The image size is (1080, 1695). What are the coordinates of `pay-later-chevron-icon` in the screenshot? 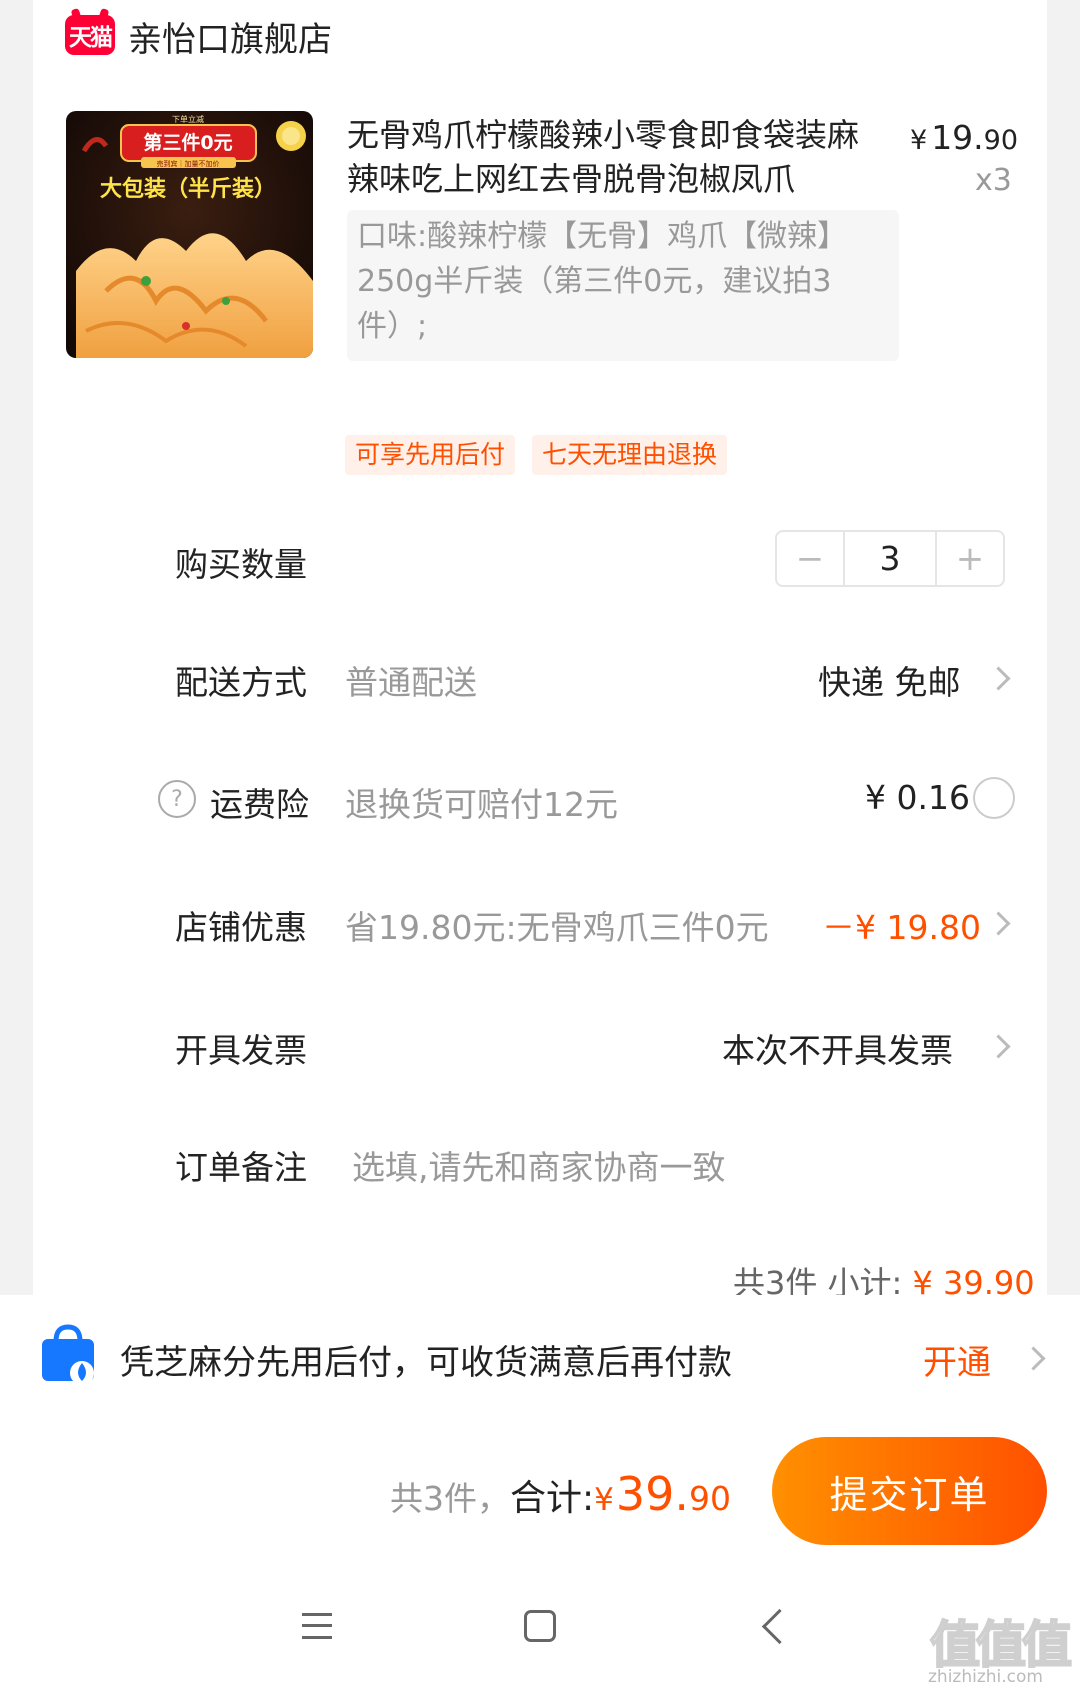 It's located at (1033, 1358).